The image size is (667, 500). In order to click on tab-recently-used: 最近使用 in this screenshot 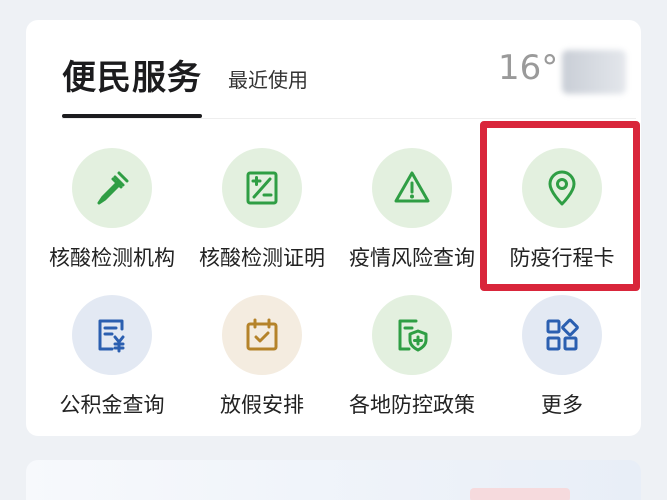, I will do `click(268, 78)`.